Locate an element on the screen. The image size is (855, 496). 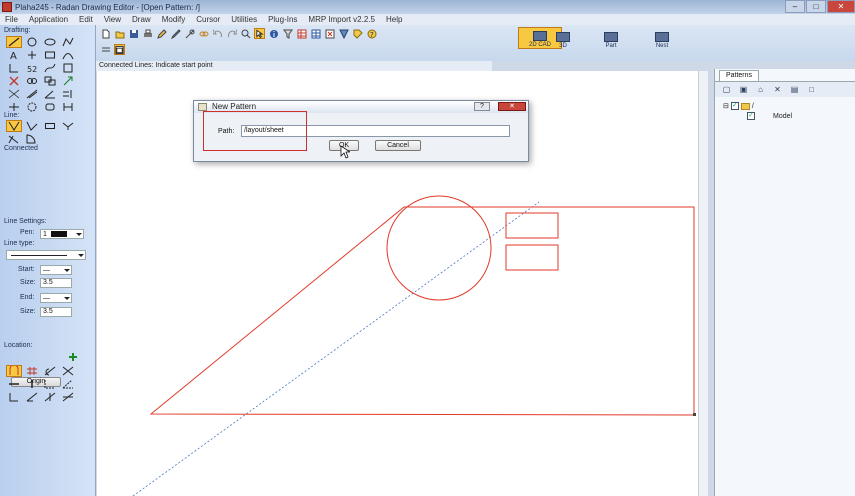
tree-item-root: ⊟ ✓ / is located at coordinates (757, 106).